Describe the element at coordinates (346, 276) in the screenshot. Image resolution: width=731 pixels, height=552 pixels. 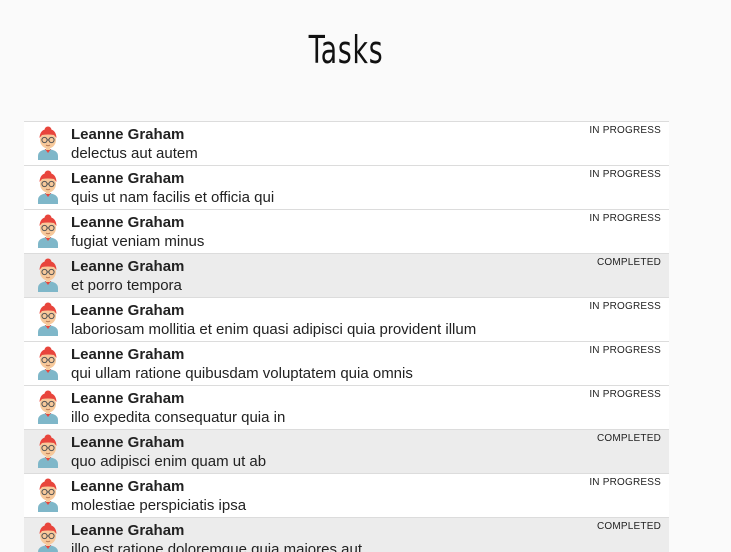
I see `task-row: Leanne Graham et porro tempora COMPLETED` at that location.